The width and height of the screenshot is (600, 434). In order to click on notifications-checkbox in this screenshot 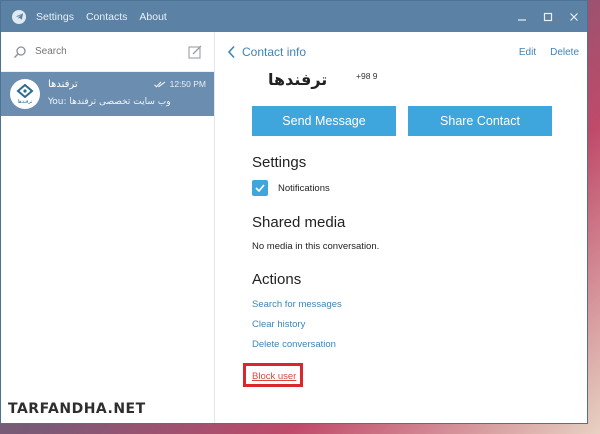, I will do `click(260, 188)`.